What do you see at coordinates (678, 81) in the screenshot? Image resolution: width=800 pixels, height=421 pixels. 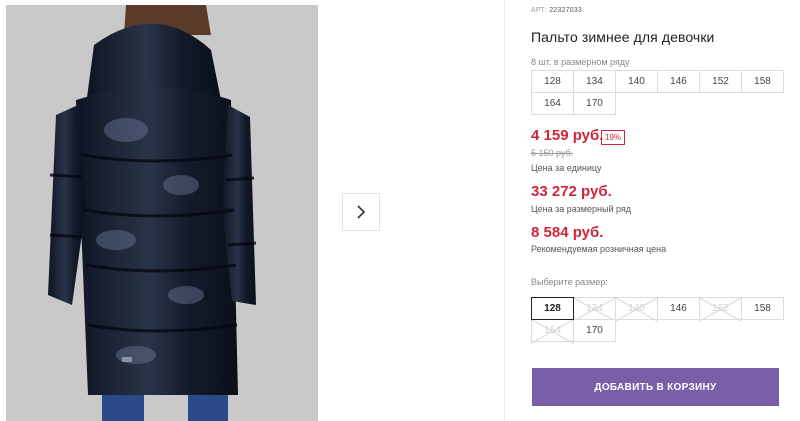 I see `series-size-cell: 146` at bounding box center [678, 81].